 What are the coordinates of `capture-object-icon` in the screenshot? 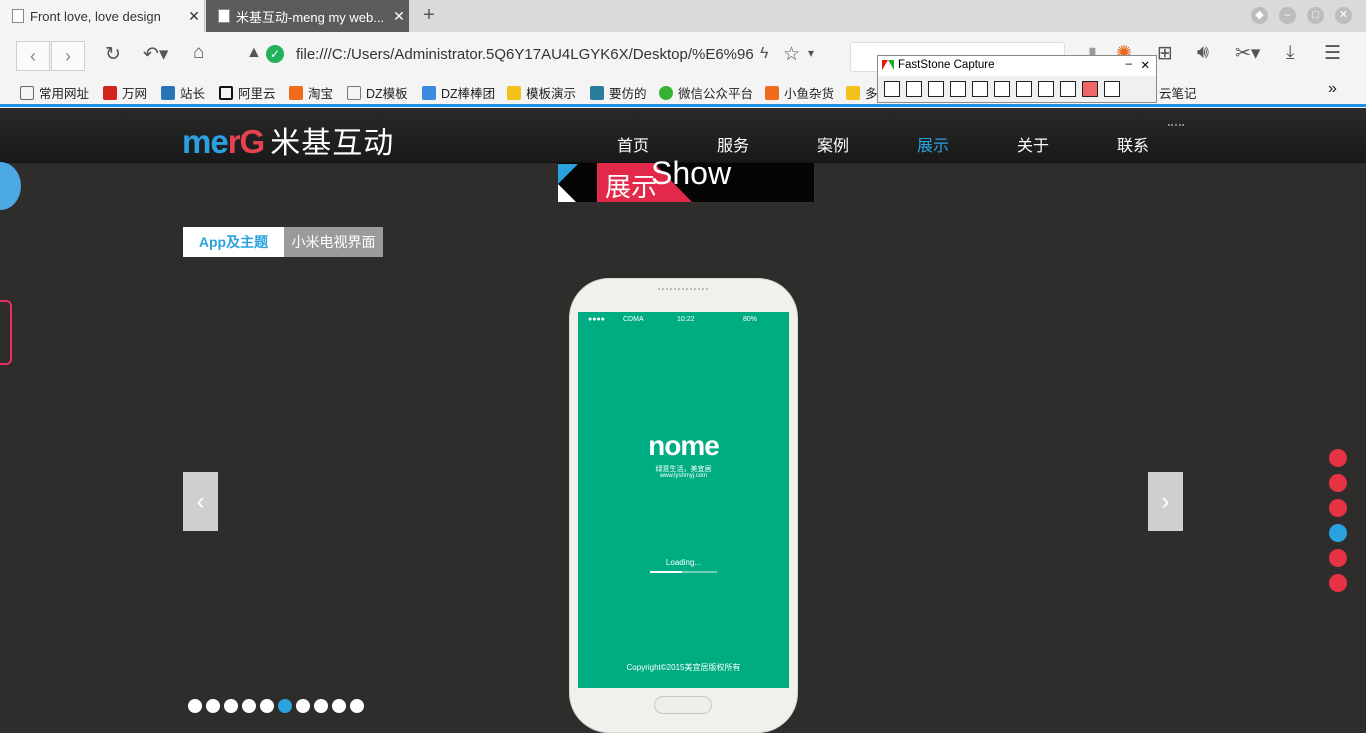 It's located at (936, 89).